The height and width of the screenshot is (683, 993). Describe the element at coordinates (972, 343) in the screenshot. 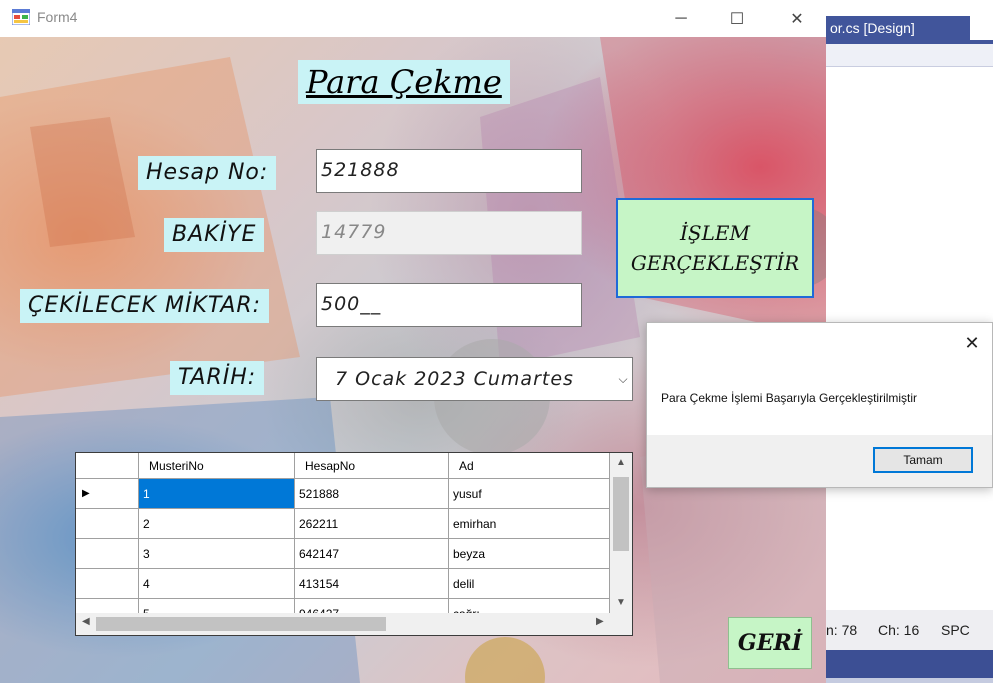

I see `dialog-close-button: ✕` at that location.